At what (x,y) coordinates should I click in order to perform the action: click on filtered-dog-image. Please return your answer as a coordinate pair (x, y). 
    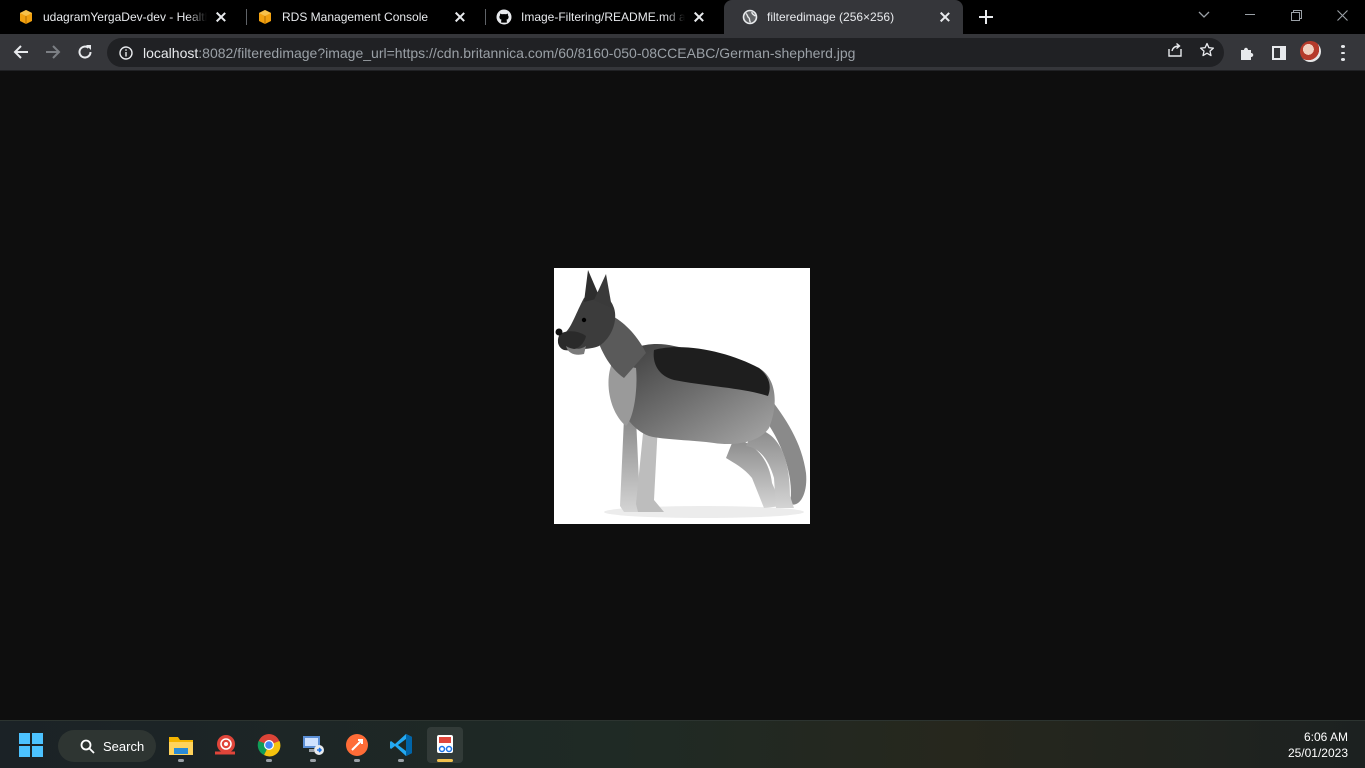
    Looking at the image, I should click on (682, 396).